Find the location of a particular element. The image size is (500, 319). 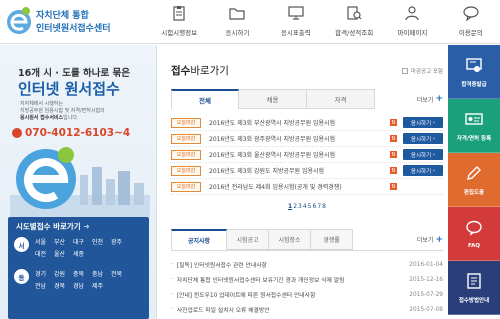

phone-row: 070-4012-6103~4 is located at coordinates (71, 133).